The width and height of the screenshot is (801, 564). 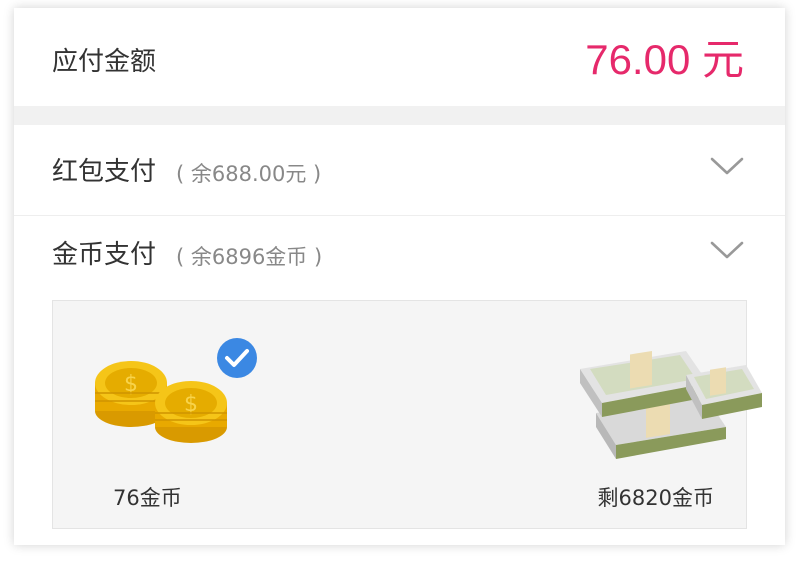 What do you see at coordinates (173, 414) in the screenshot?
I see `coin-option-76: $ $ 76金币` at bounding box center [173, 414].